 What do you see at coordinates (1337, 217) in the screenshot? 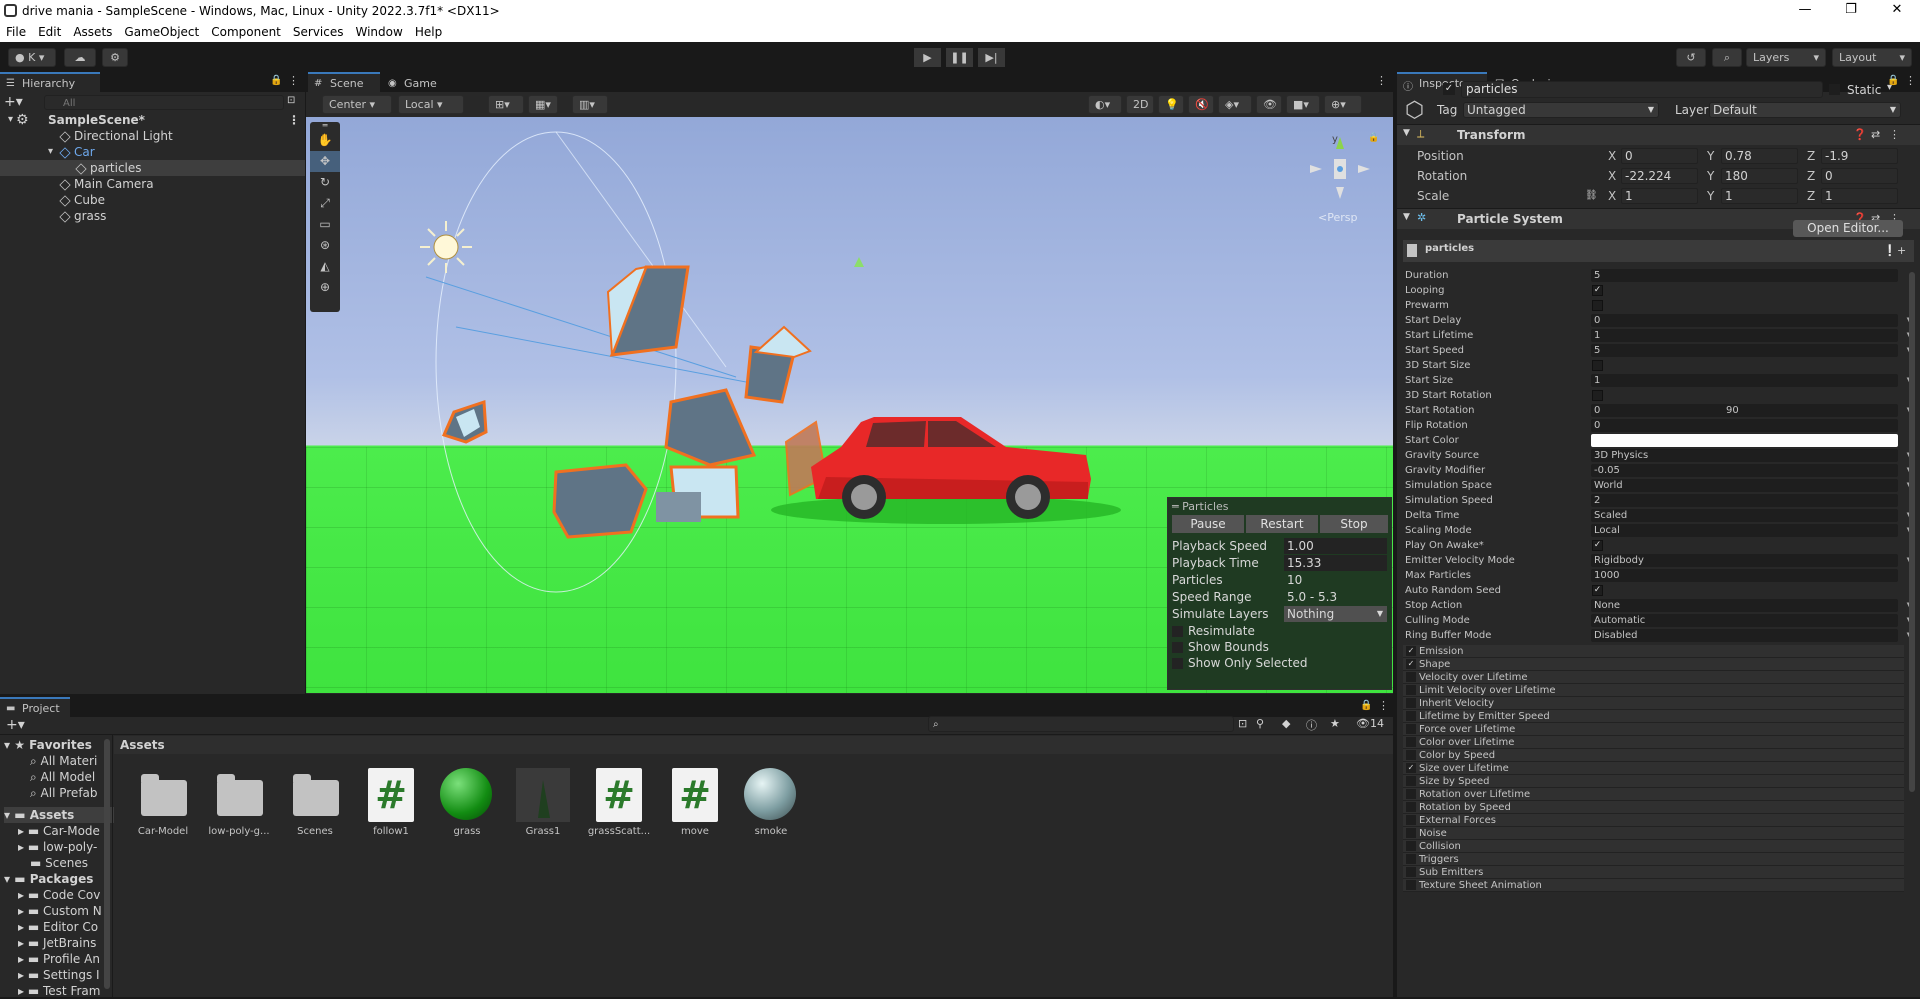
I see `persp-label: <Persp` at bounding box center [1337, 217].